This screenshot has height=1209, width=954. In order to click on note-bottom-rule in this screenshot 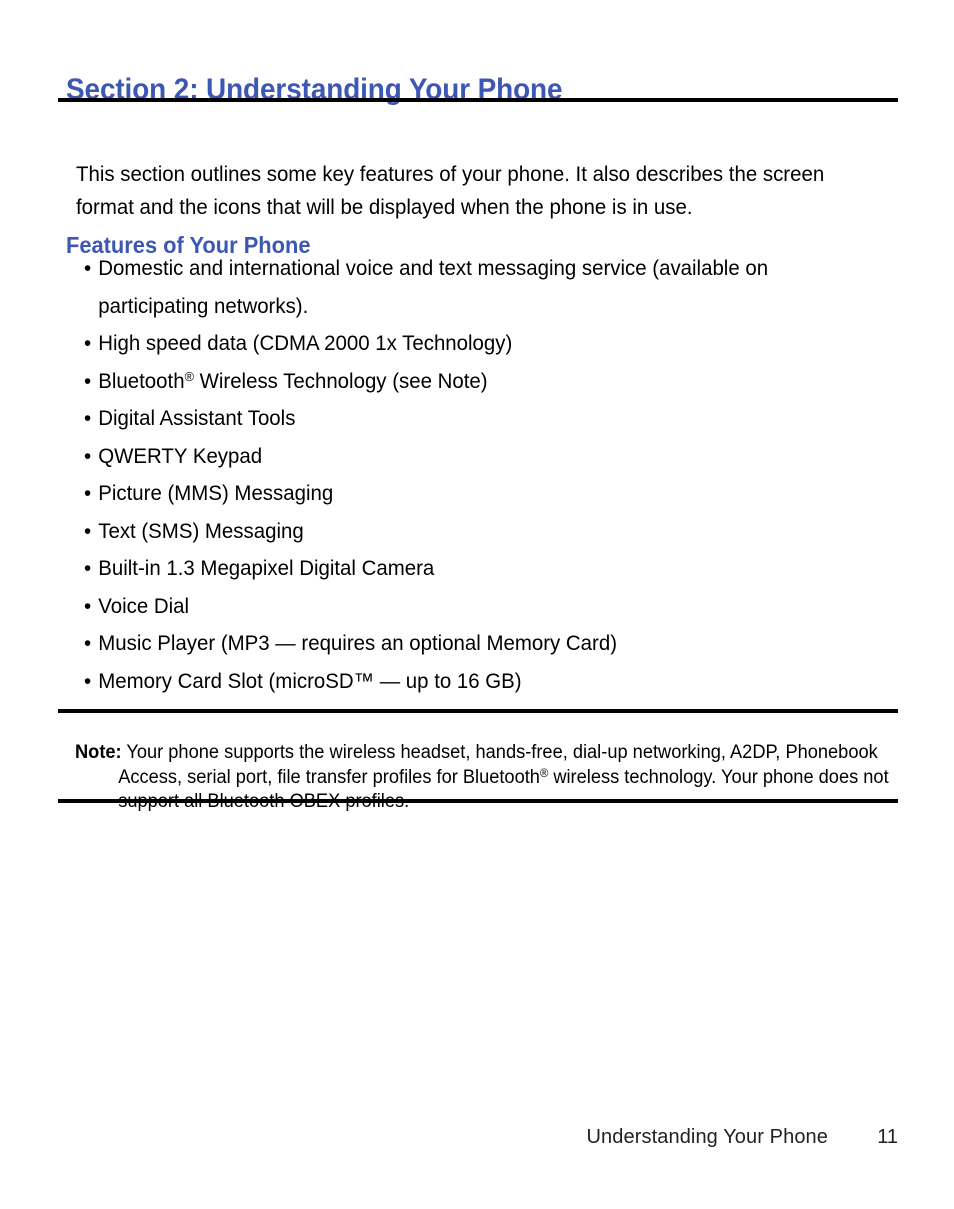, I will do `click(478, 801)`.